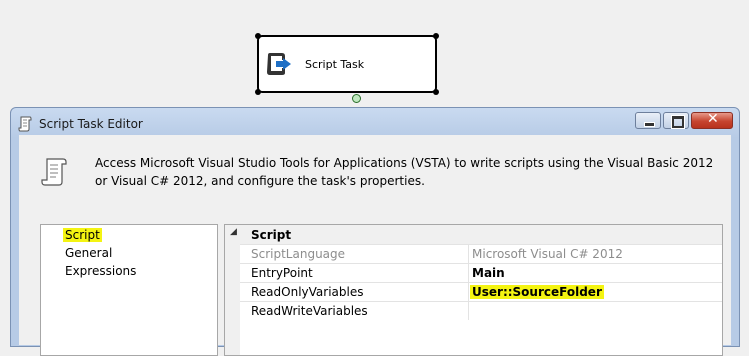  I want to click on property-value-cell: Main, so click(595, 273).